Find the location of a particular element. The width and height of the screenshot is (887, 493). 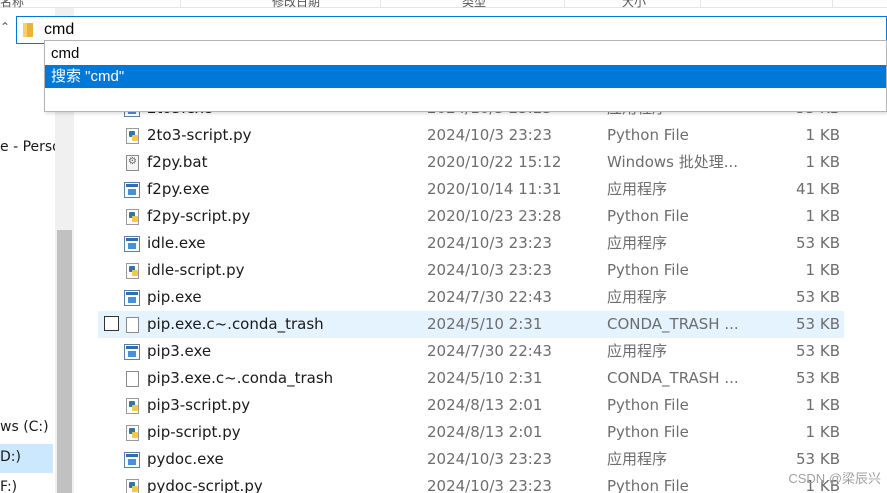

file-name: f2py.exe is located at coordinates (178, 189).